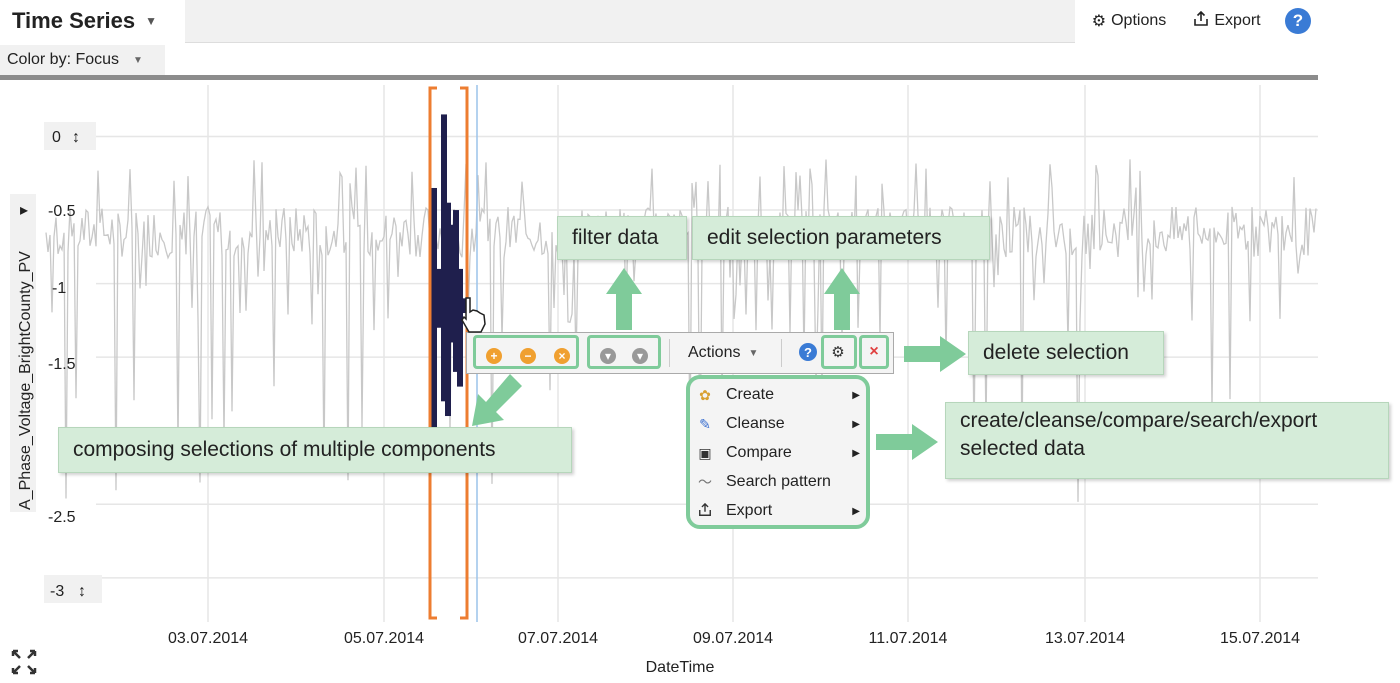  What do you see at coordinates (705, 482) in the screenshot?
I see `search-pattern-icon: 〜` at bounding box center [705, 482].